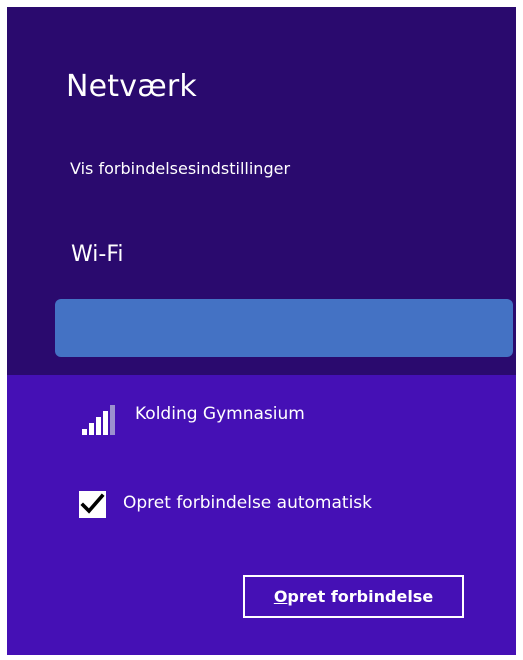 The image size is (523, 660). What do you see at coordinates (97, 254) in the screenshot?
I see `wifi-section-heading: Wi-Fi` at bounding box center [97, 254].